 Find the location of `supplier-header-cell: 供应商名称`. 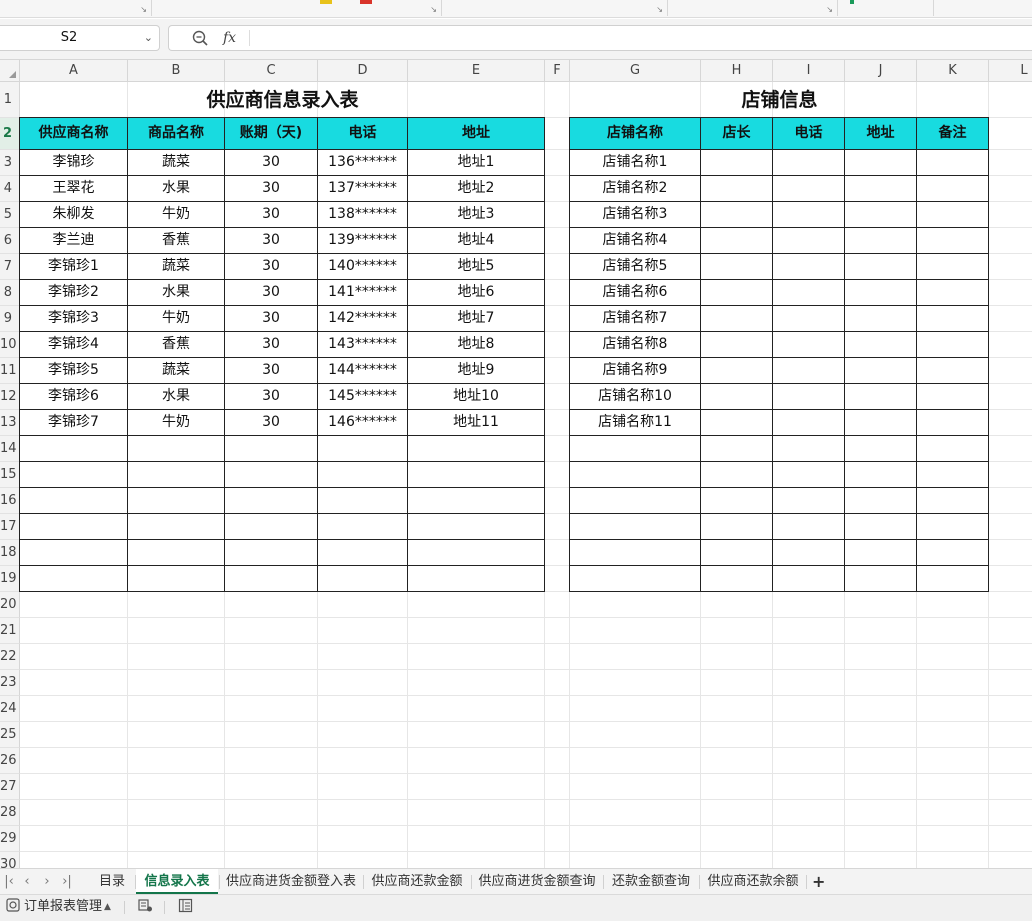

supplier-header-cell: 供应商名称 is located at coordinates (73, 133).